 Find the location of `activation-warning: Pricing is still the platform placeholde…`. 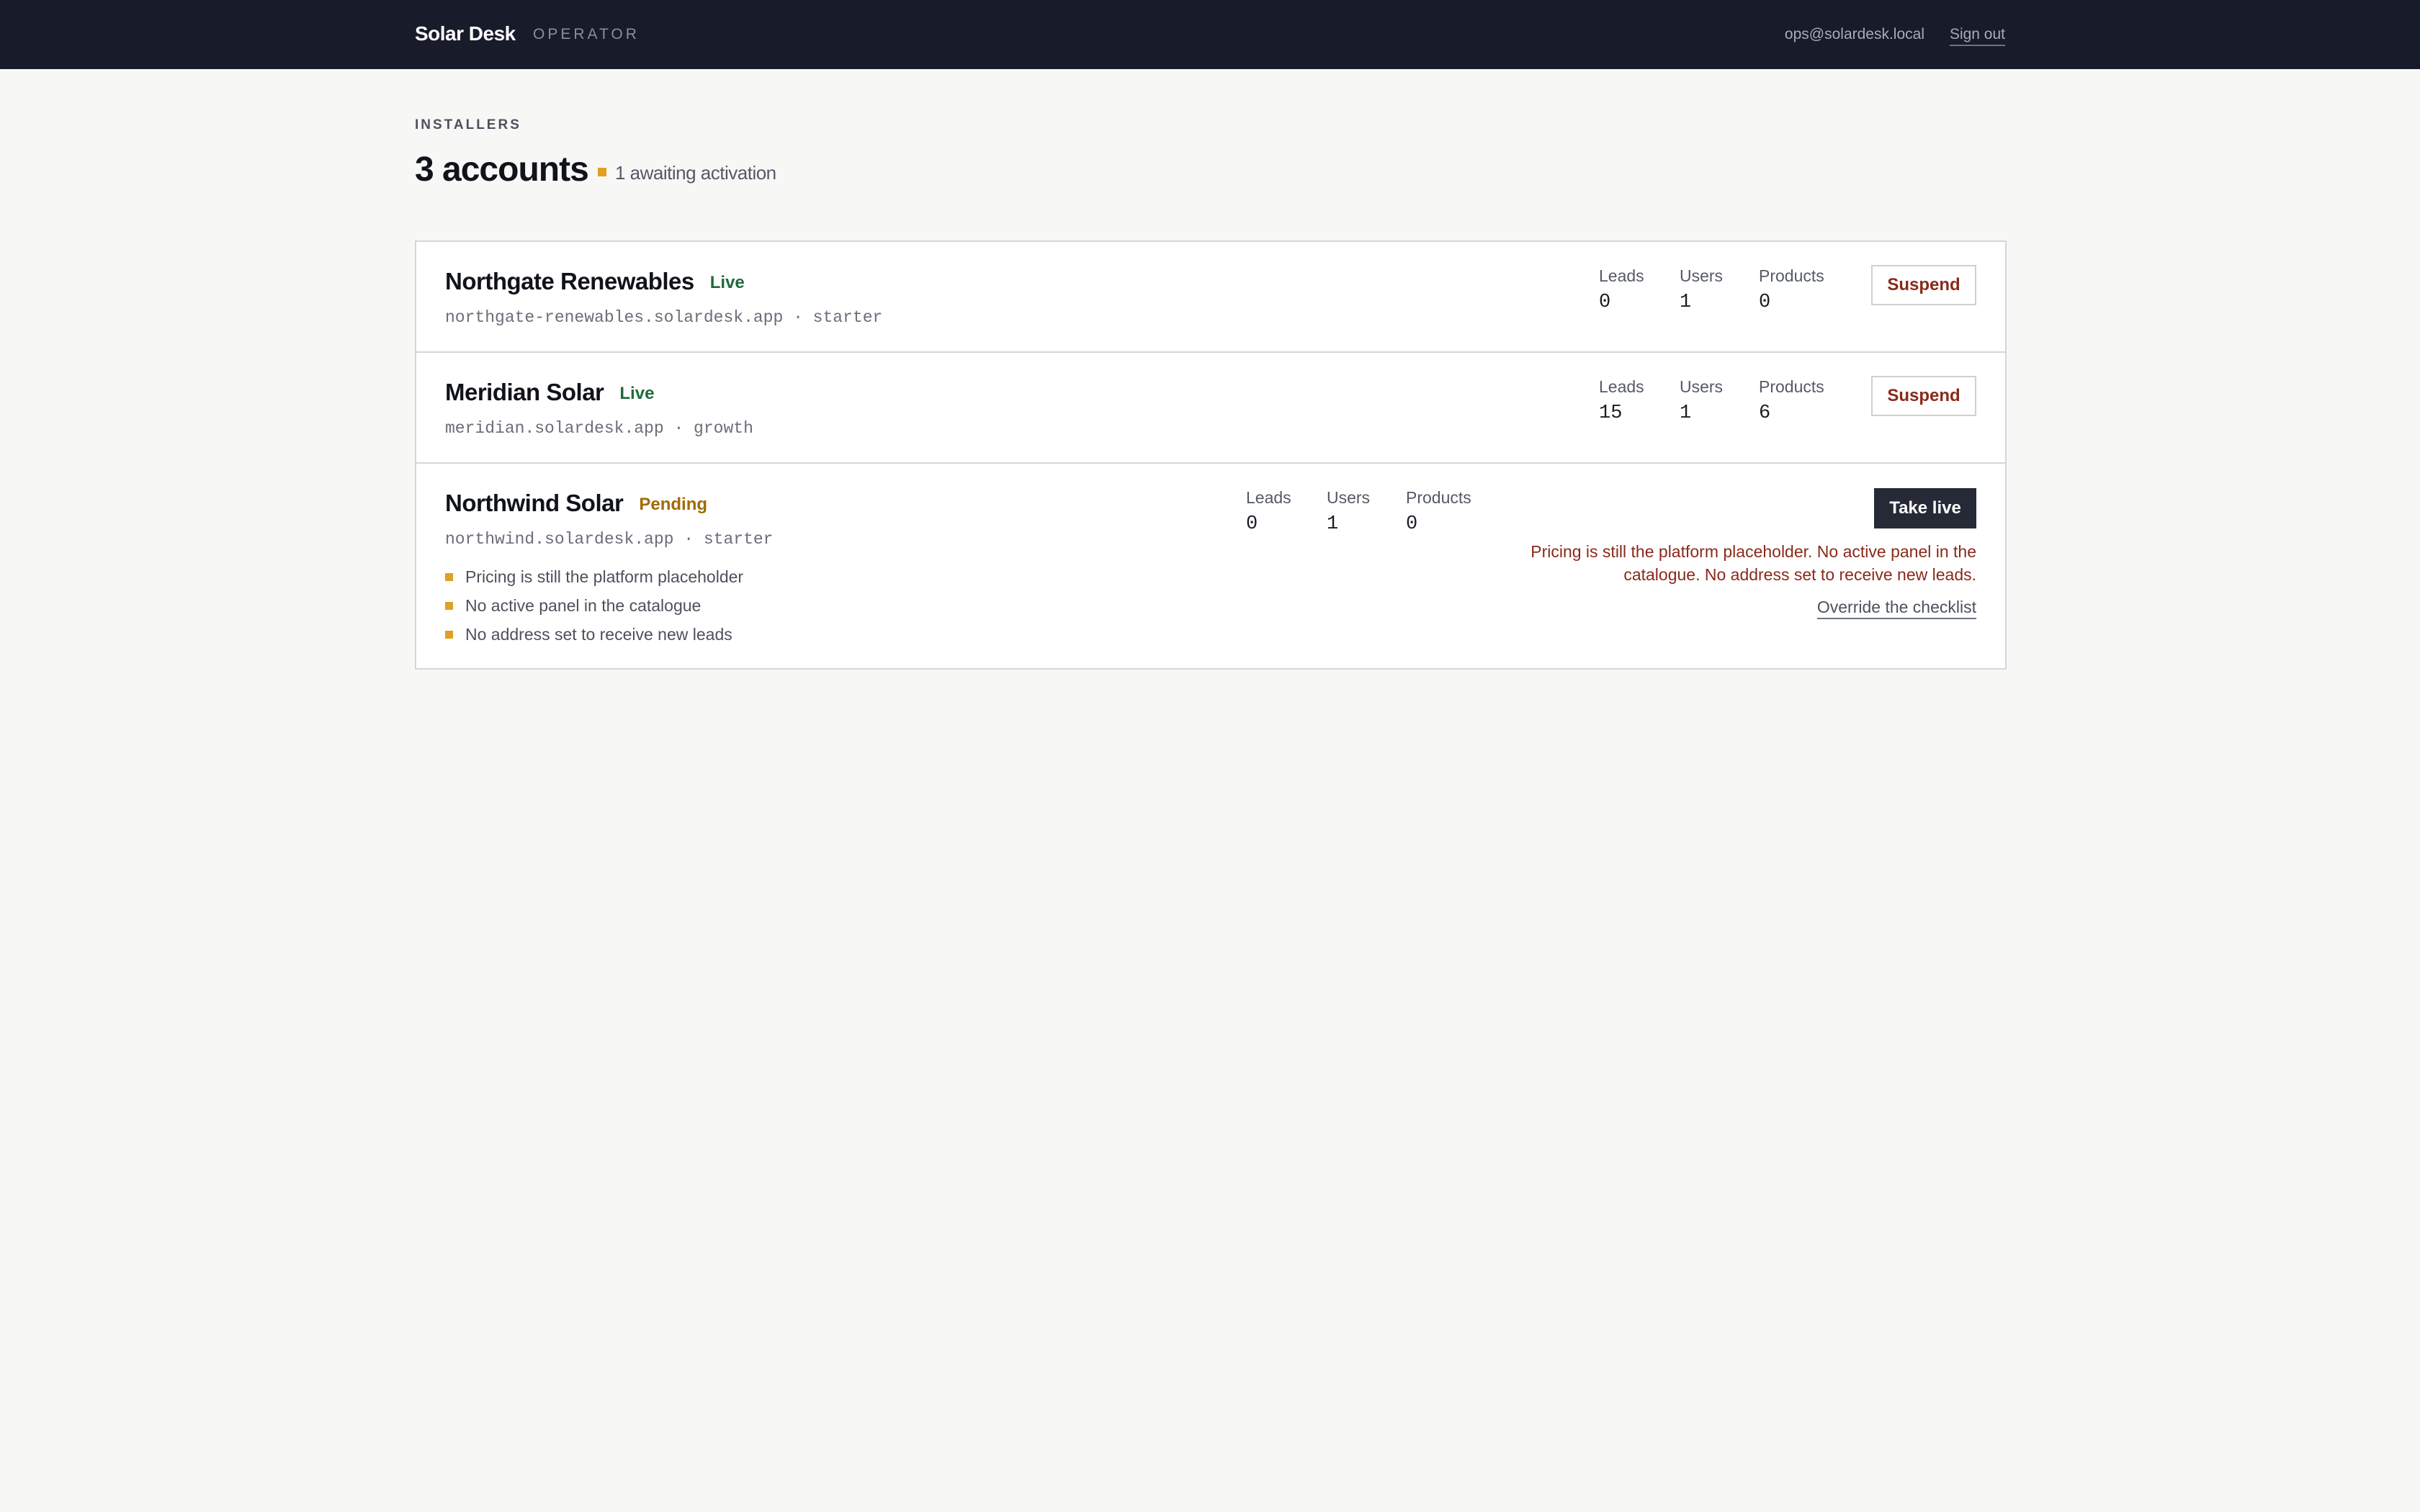

activation-warning: Pricing is still the platform placeholde… is located at coordinates (1753, 563).